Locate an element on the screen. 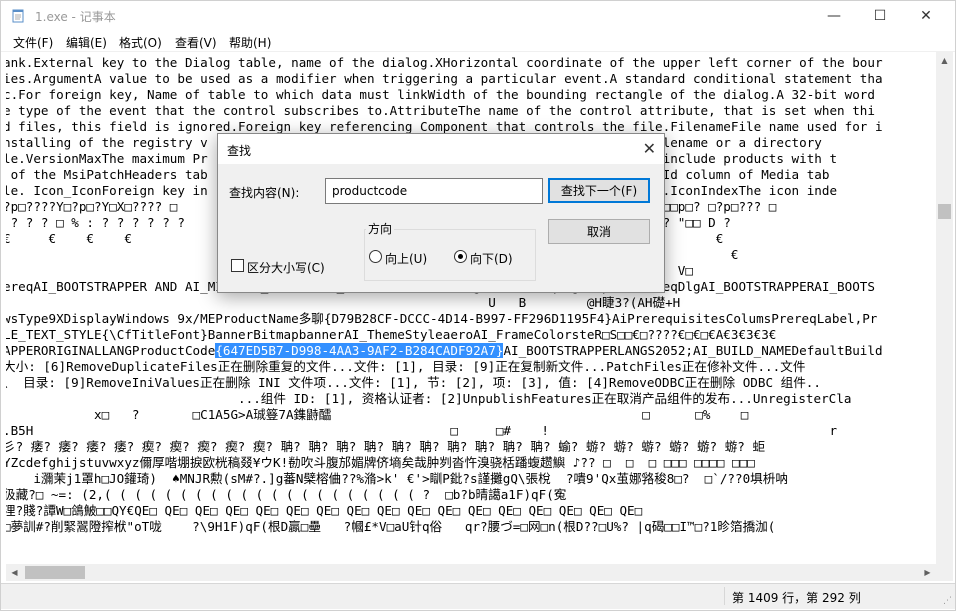  maximize-icon: ☐ is located at coordinates (880, 16).